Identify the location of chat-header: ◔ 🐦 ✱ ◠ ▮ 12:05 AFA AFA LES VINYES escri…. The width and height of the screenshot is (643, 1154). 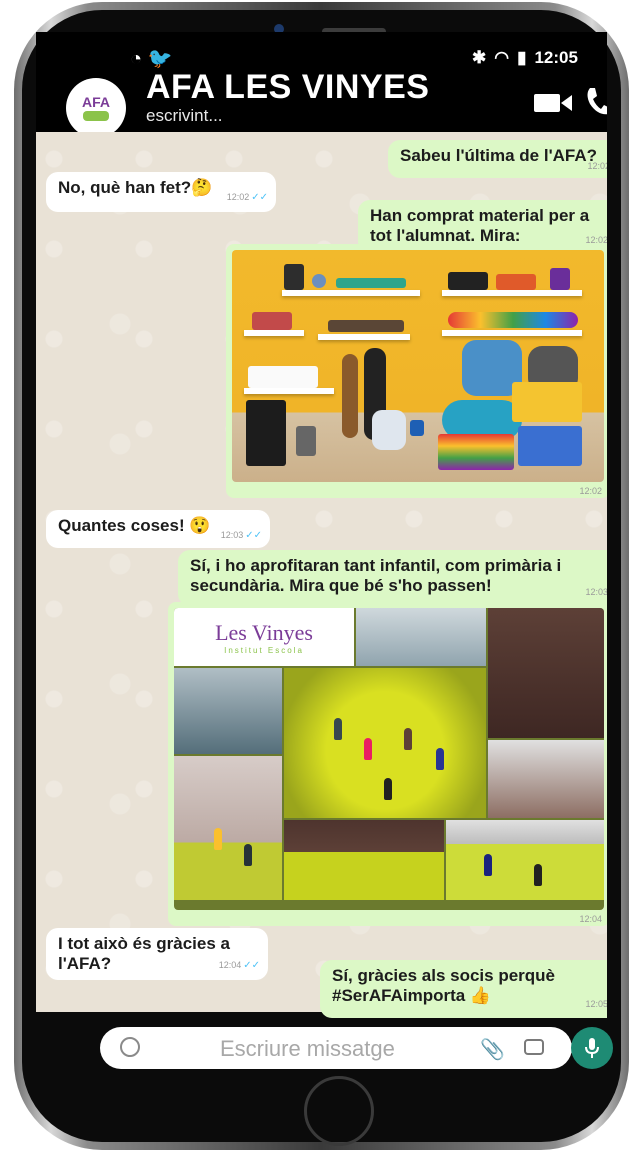
(321, 85).